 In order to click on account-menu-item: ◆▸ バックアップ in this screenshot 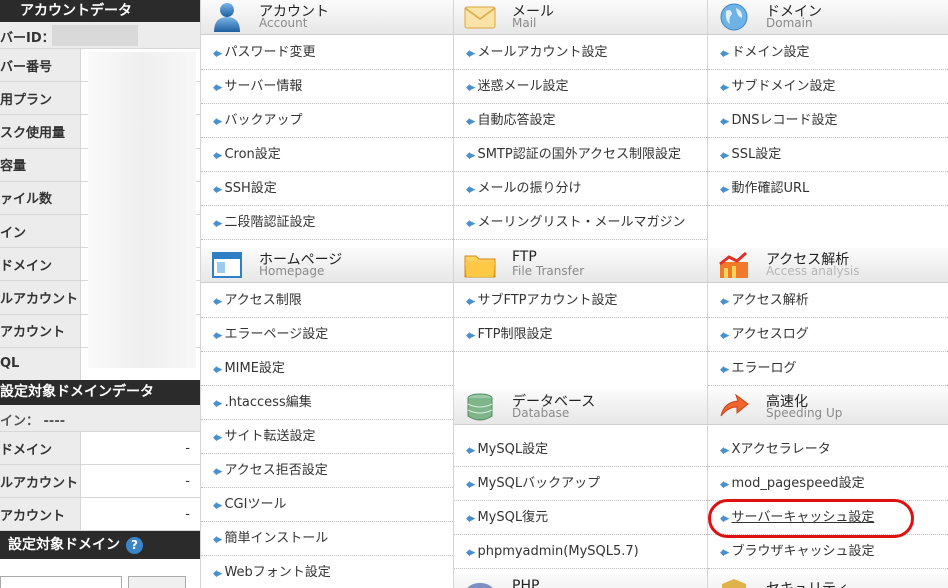, I will do `click(327, 121)`.